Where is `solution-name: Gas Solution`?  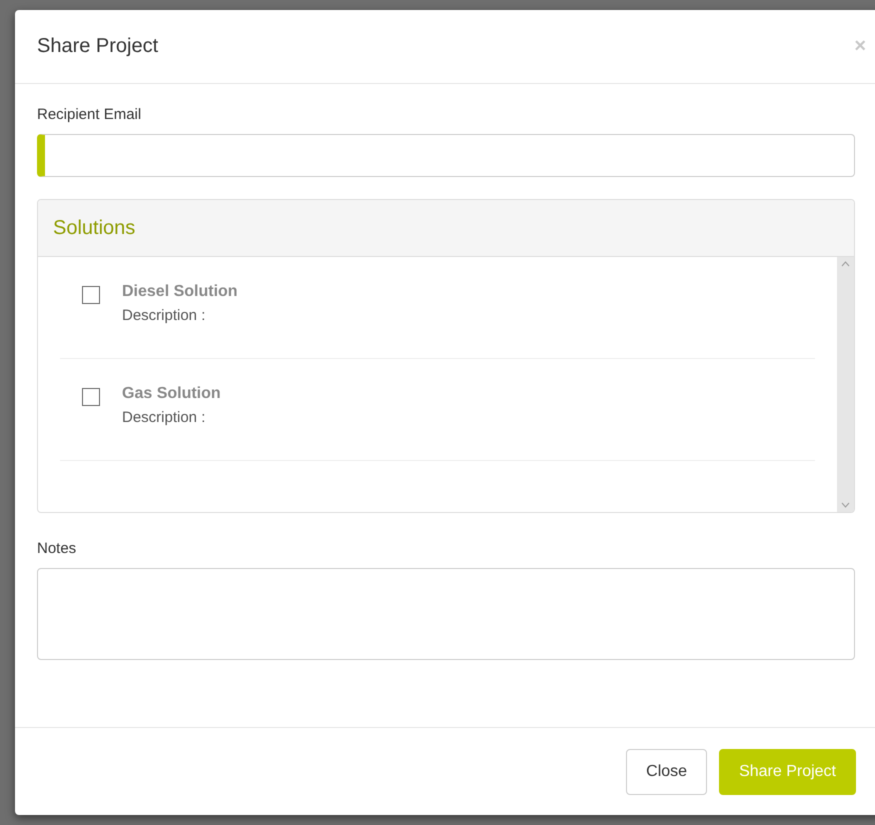 solution-name: Gas Solution is located at coordinates (171, 394).